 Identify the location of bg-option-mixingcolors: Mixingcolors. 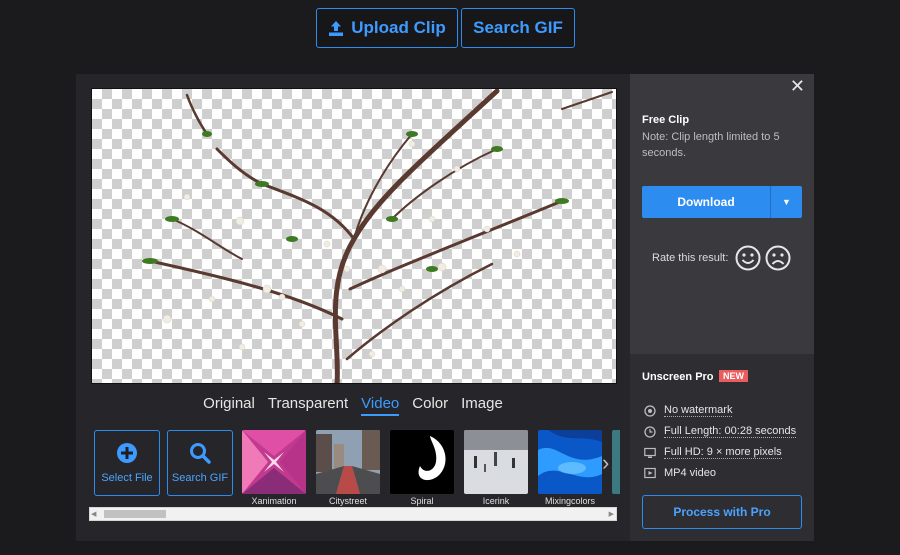
(570, 468).